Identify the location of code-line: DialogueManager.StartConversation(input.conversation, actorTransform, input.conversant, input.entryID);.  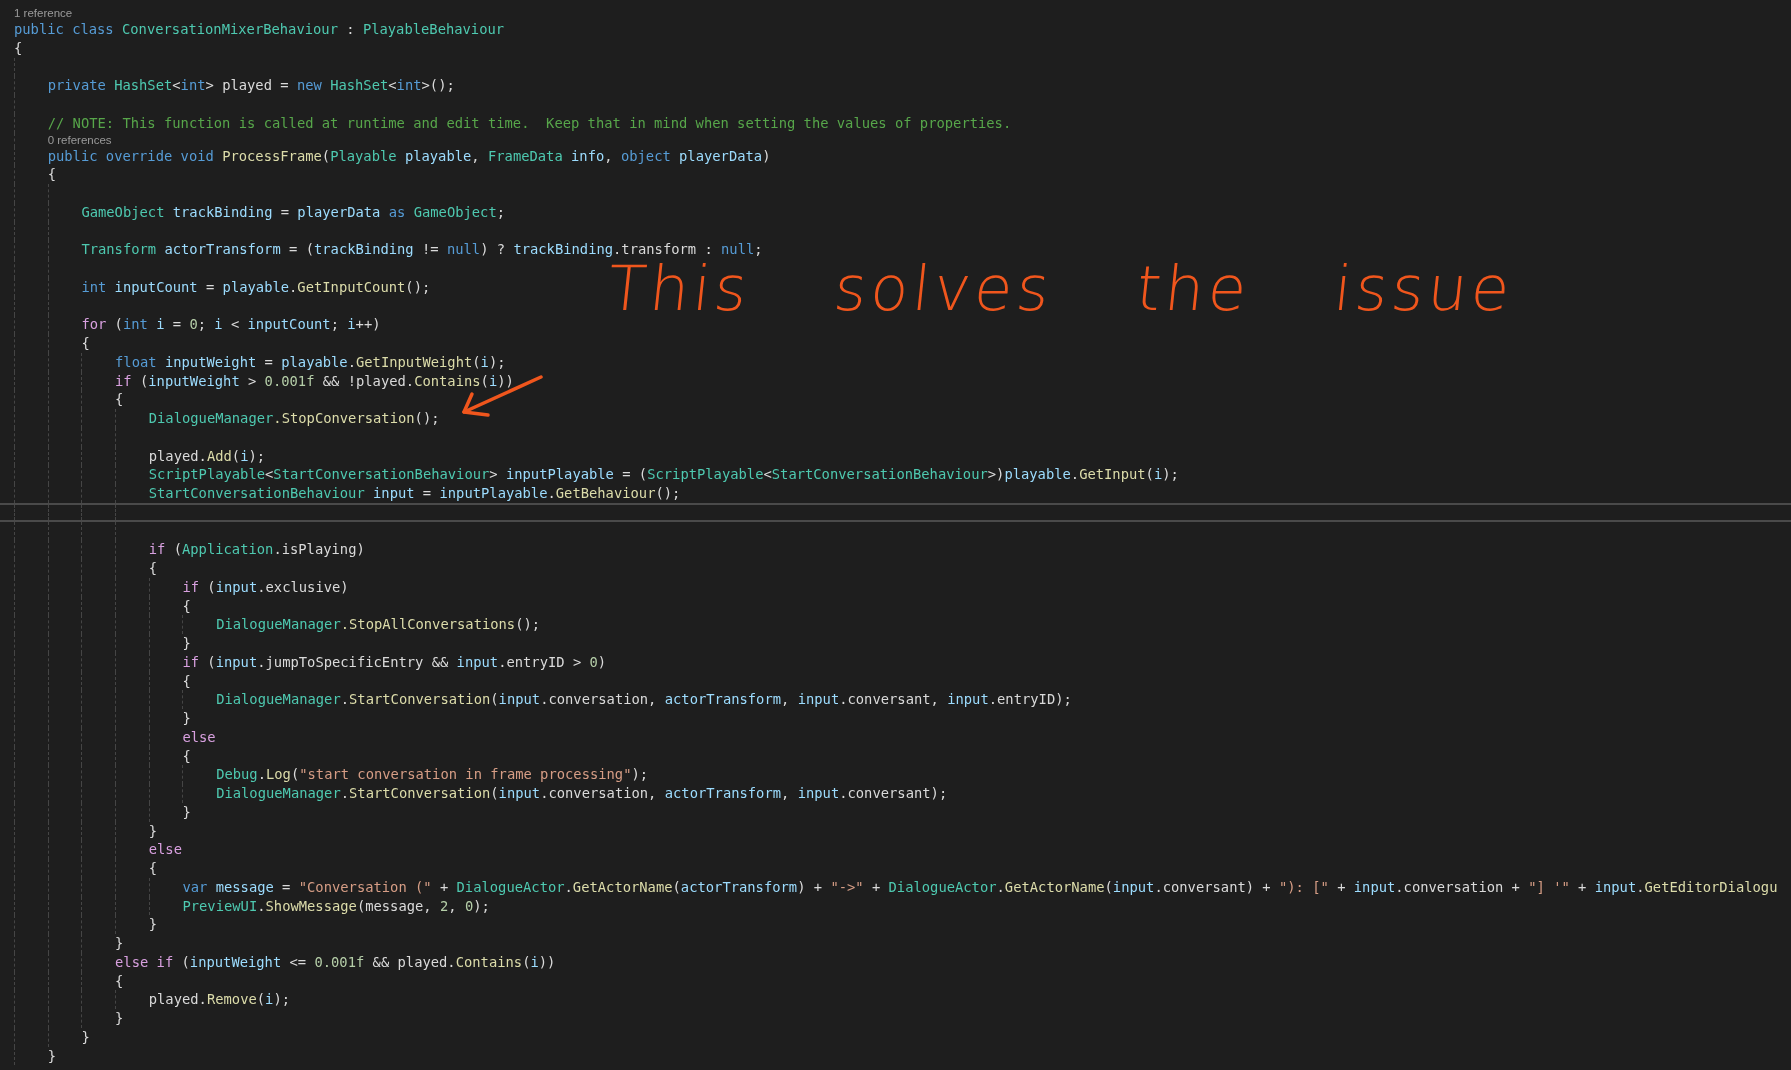
(644, 699).